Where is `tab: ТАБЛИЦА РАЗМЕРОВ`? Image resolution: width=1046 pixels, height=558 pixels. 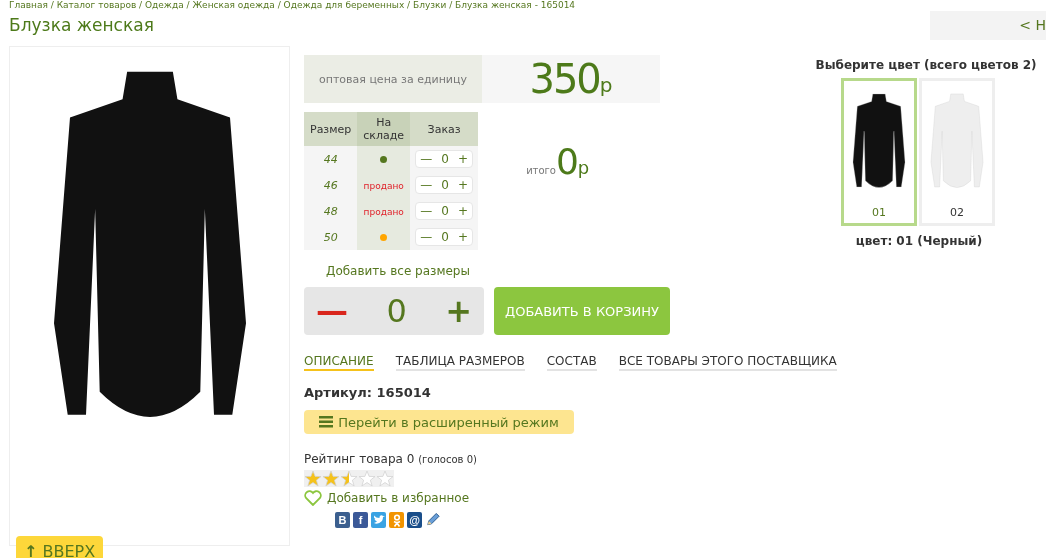
tab: ТАБЛИЦА РАЗМЕРОВ is located at coordinates (460, 362).